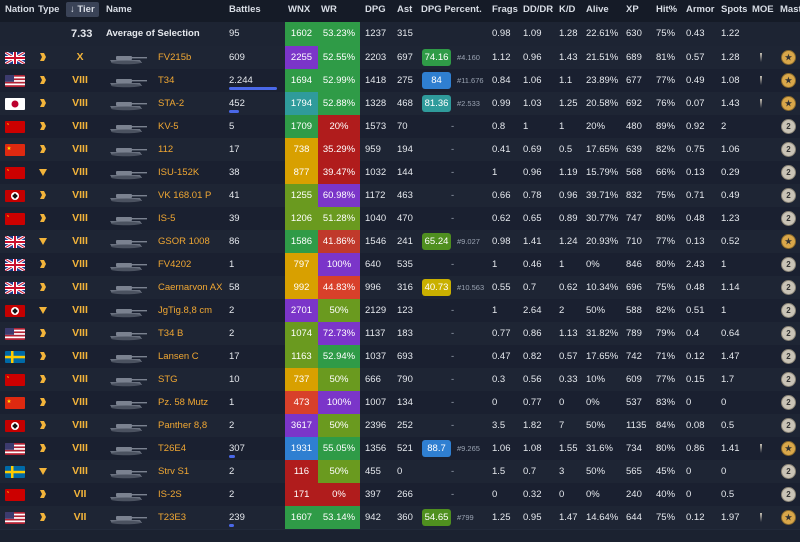 Image resolution: width=800 pixels, height=542 pixels. What do you see at coordinates (174, 264) in the screenshot?
I see `tank-name: FV4202` at bounding box center [174, 264].